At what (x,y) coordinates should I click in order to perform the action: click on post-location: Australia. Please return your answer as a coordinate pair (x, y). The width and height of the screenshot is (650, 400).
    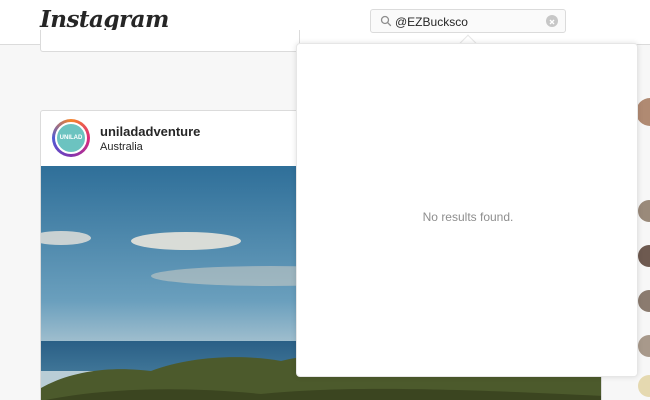
    Looking at the image, I should click on (121, 147).